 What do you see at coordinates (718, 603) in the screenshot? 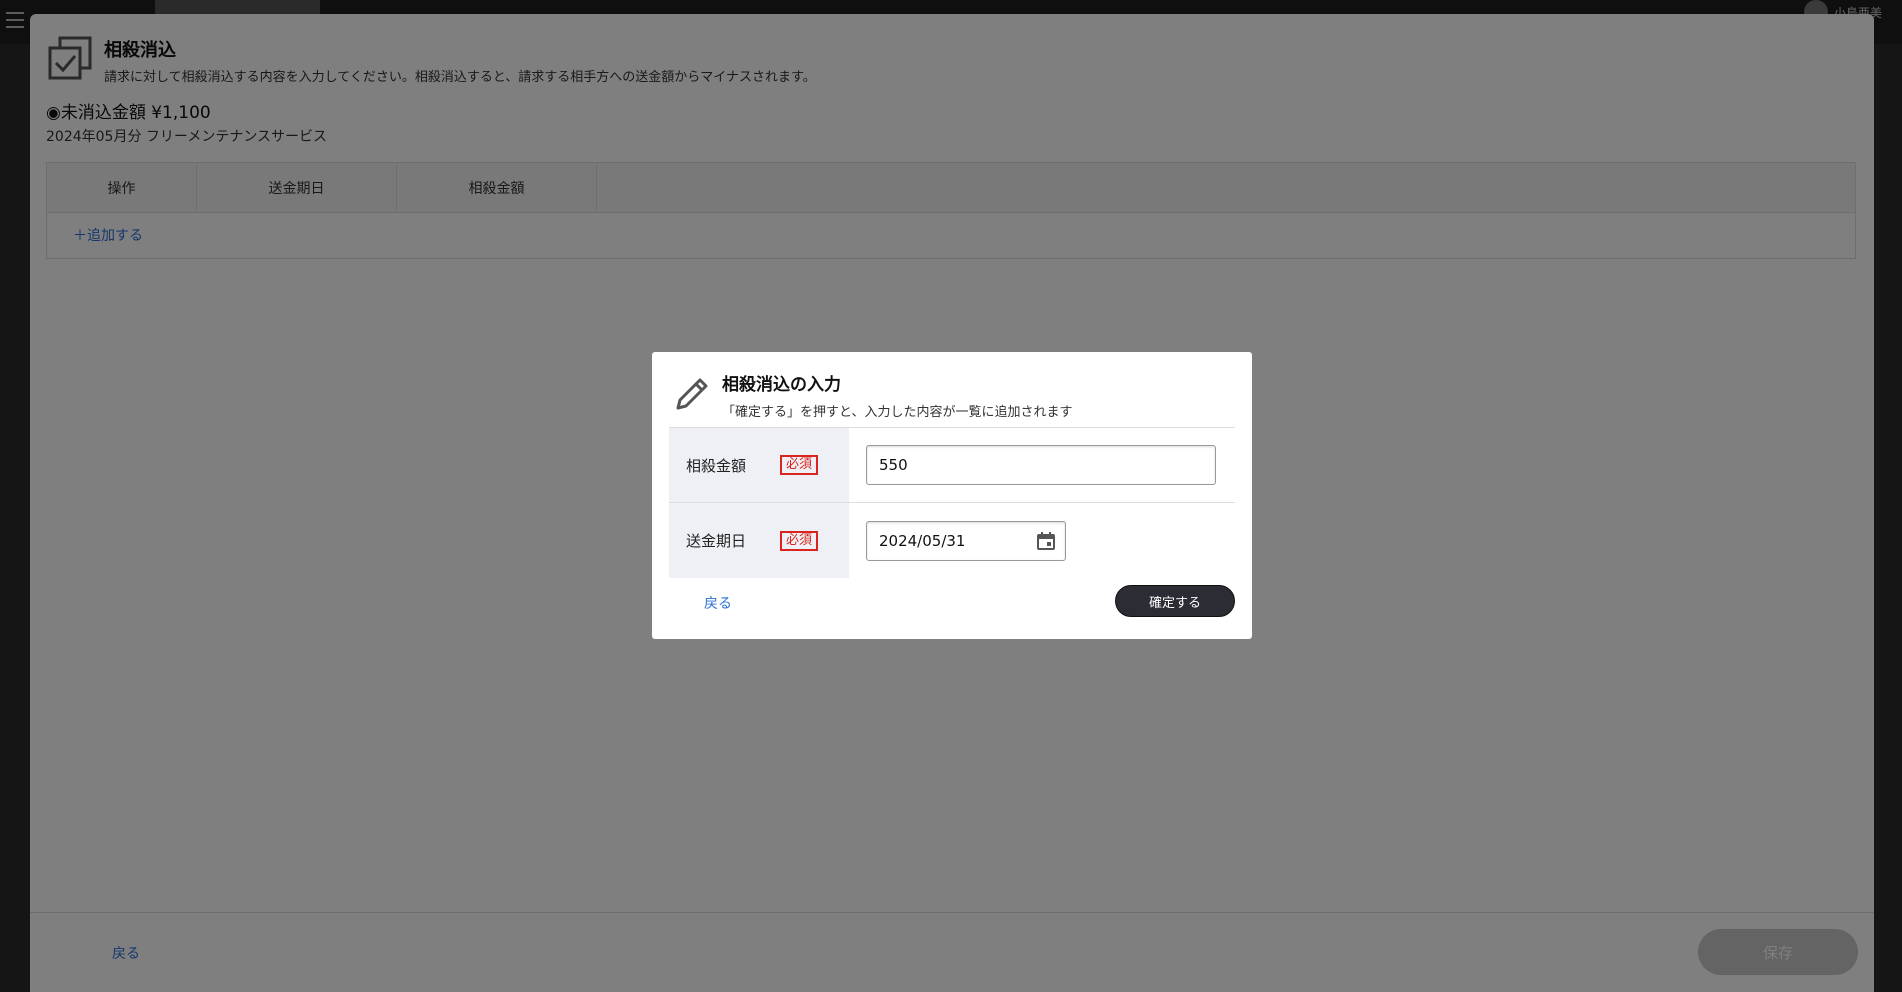
I see `modal-back-link: 戻る` at bounding box center [718, 603].